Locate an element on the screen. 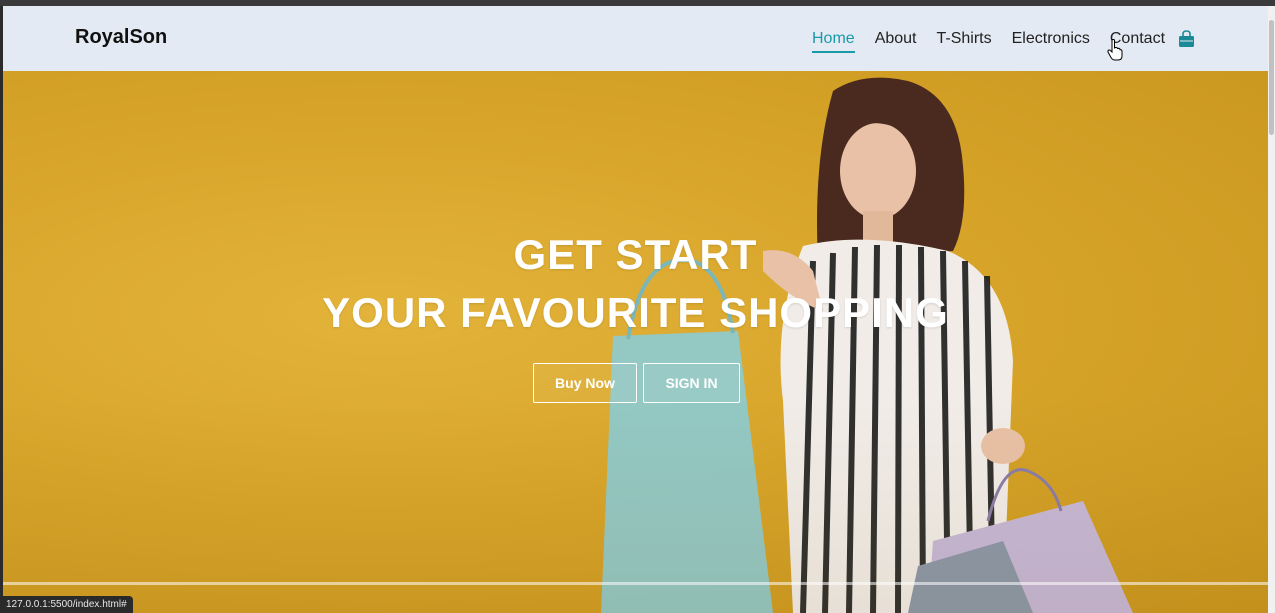 The height and width of the screenshot is (613, 1275). hero-title-line2: YOUR FAVOURITE SHOPPING is located at coordinates (635, 312).